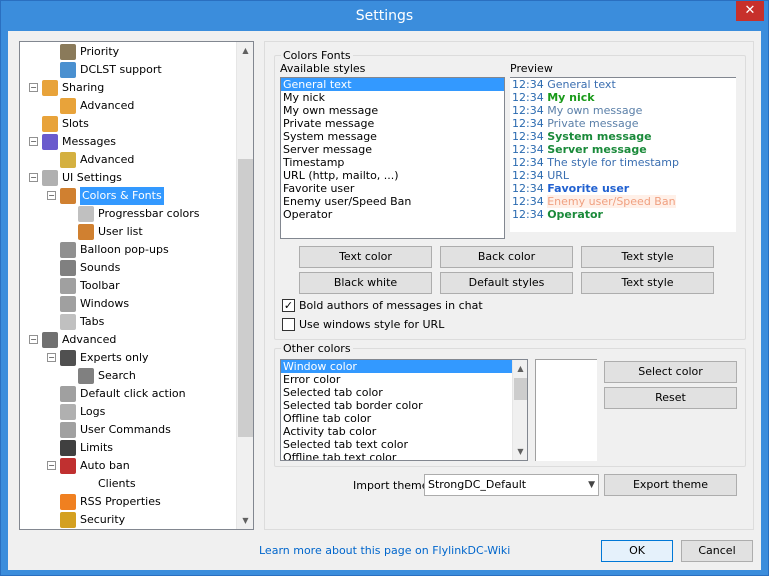  What do you see at coordinates (107, 376) in the screenshot?
I see `tree-item: Search` at bounding box center [107, 376].